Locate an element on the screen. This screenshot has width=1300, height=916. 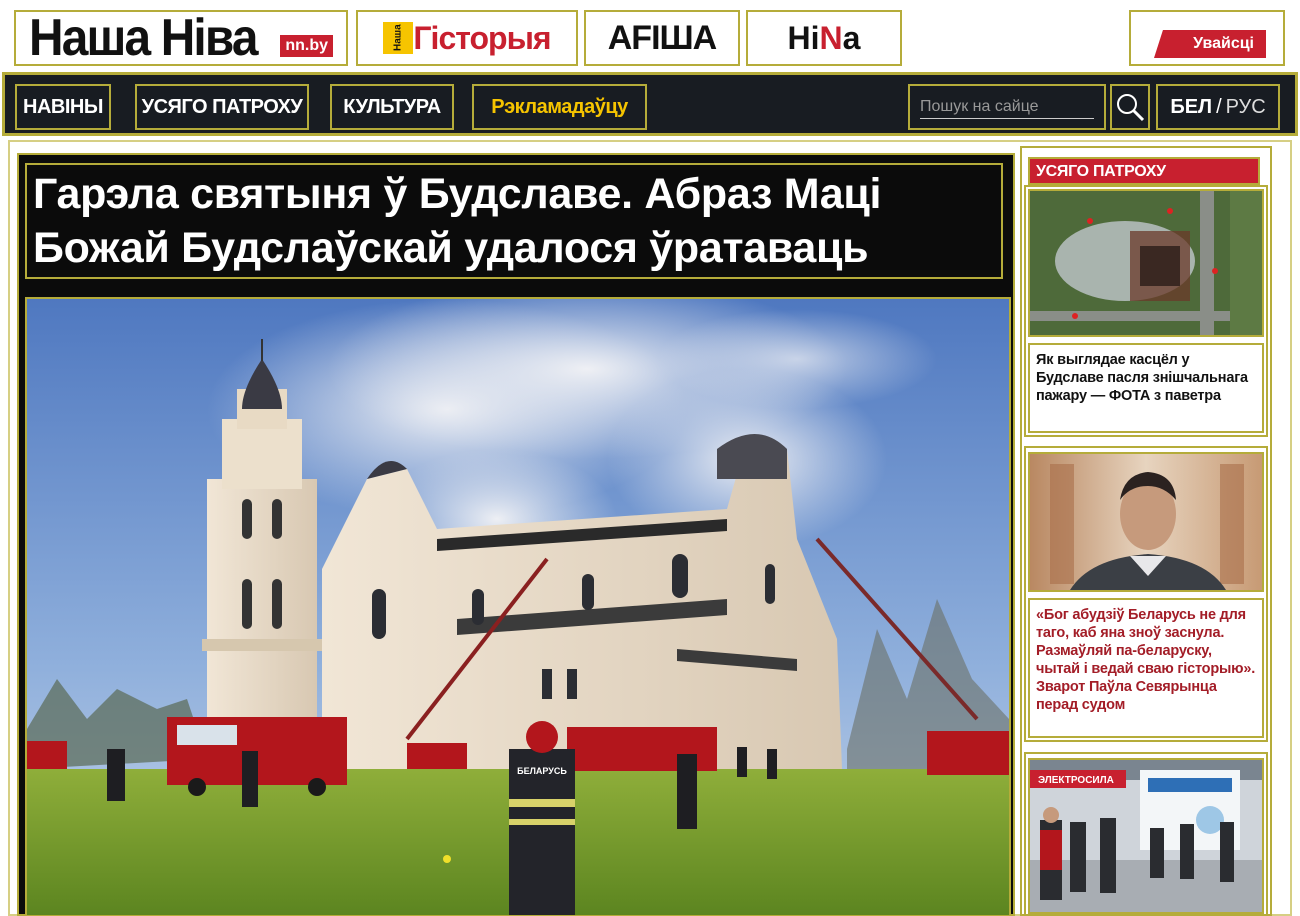
language-switcher: БЕЛ / РУС is located at coordinates (1218, 107).